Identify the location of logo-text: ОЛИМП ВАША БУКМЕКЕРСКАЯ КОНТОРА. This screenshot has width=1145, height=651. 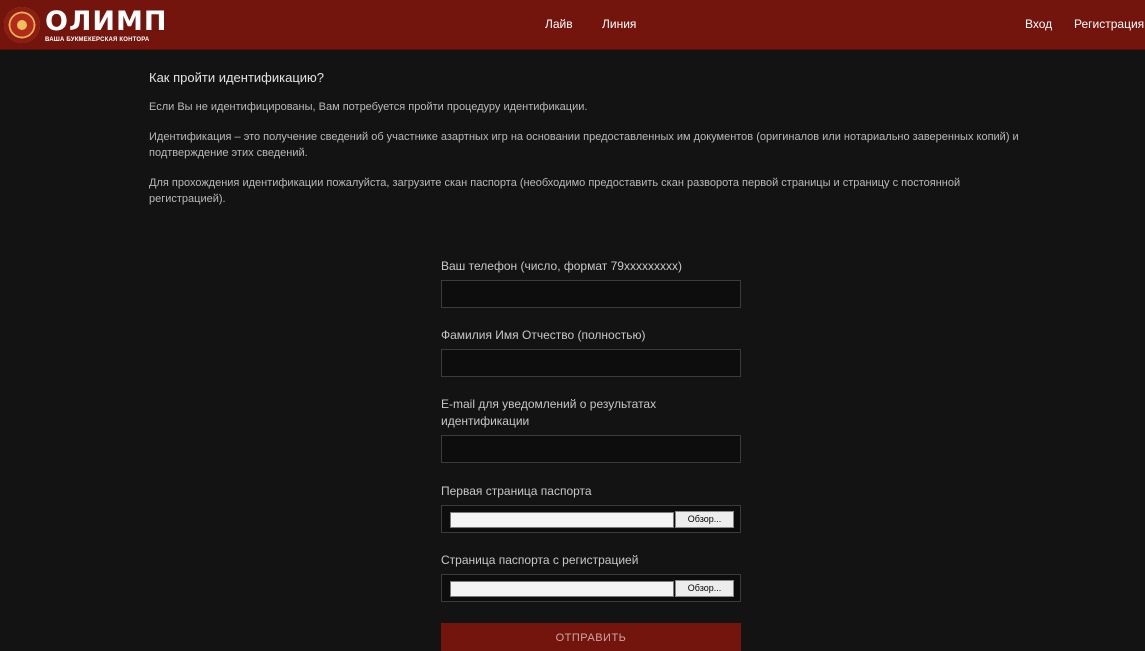
(106, 25).